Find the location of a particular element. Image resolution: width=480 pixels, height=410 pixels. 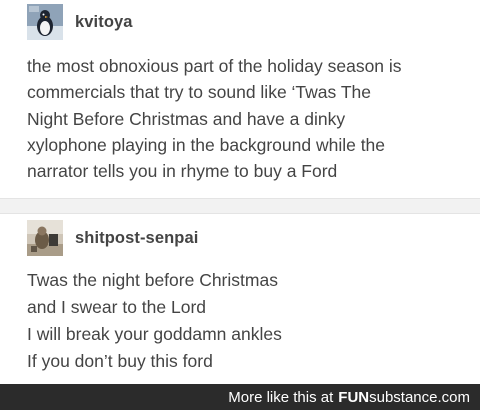

post-header: shitpost-senpai is located at coordinates (112, 238).